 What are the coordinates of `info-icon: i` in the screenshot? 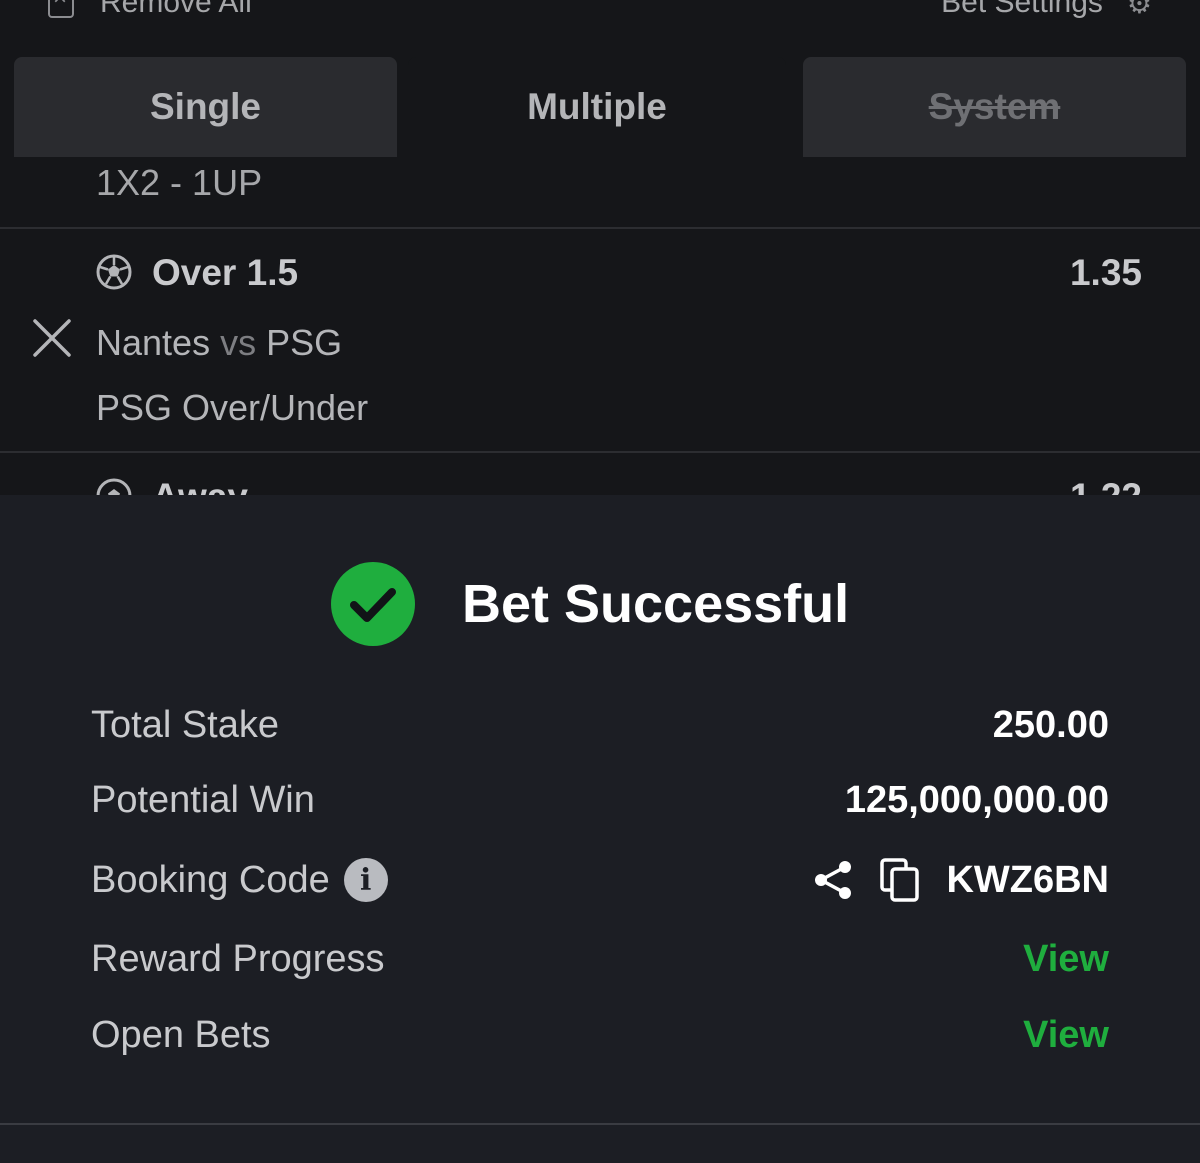 It's located at (365, 880).